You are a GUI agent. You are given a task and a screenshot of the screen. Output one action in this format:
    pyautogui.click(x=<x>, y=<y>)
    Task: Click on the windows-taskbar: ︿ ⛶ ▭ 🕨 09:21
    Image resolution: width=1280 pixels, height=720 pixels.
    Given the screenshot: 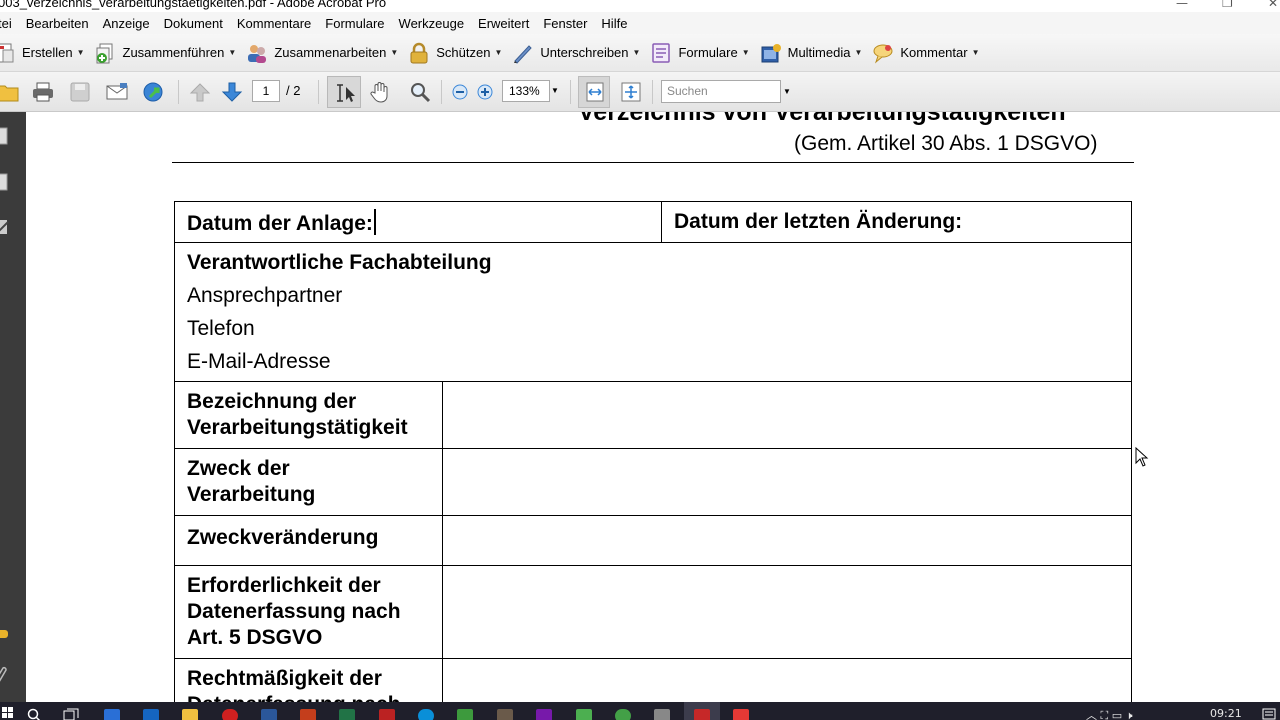 What is the action you would take?
    pyautogui.click(x=640, y=711)
    